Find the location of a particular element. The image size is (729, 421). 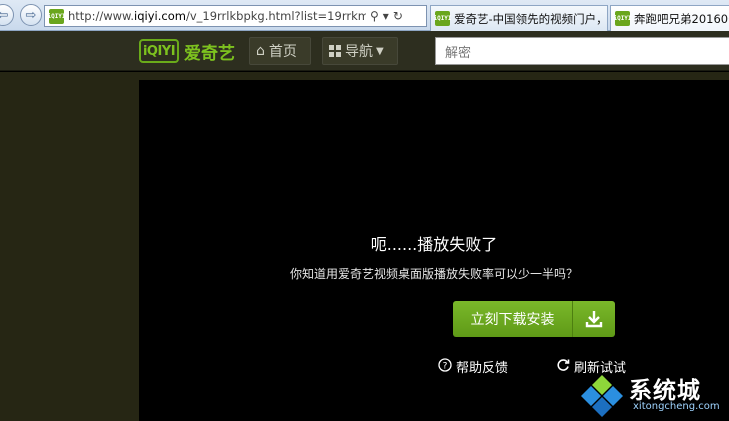

download-label: 立刻下载安装 is located at coordinates (512, 320).